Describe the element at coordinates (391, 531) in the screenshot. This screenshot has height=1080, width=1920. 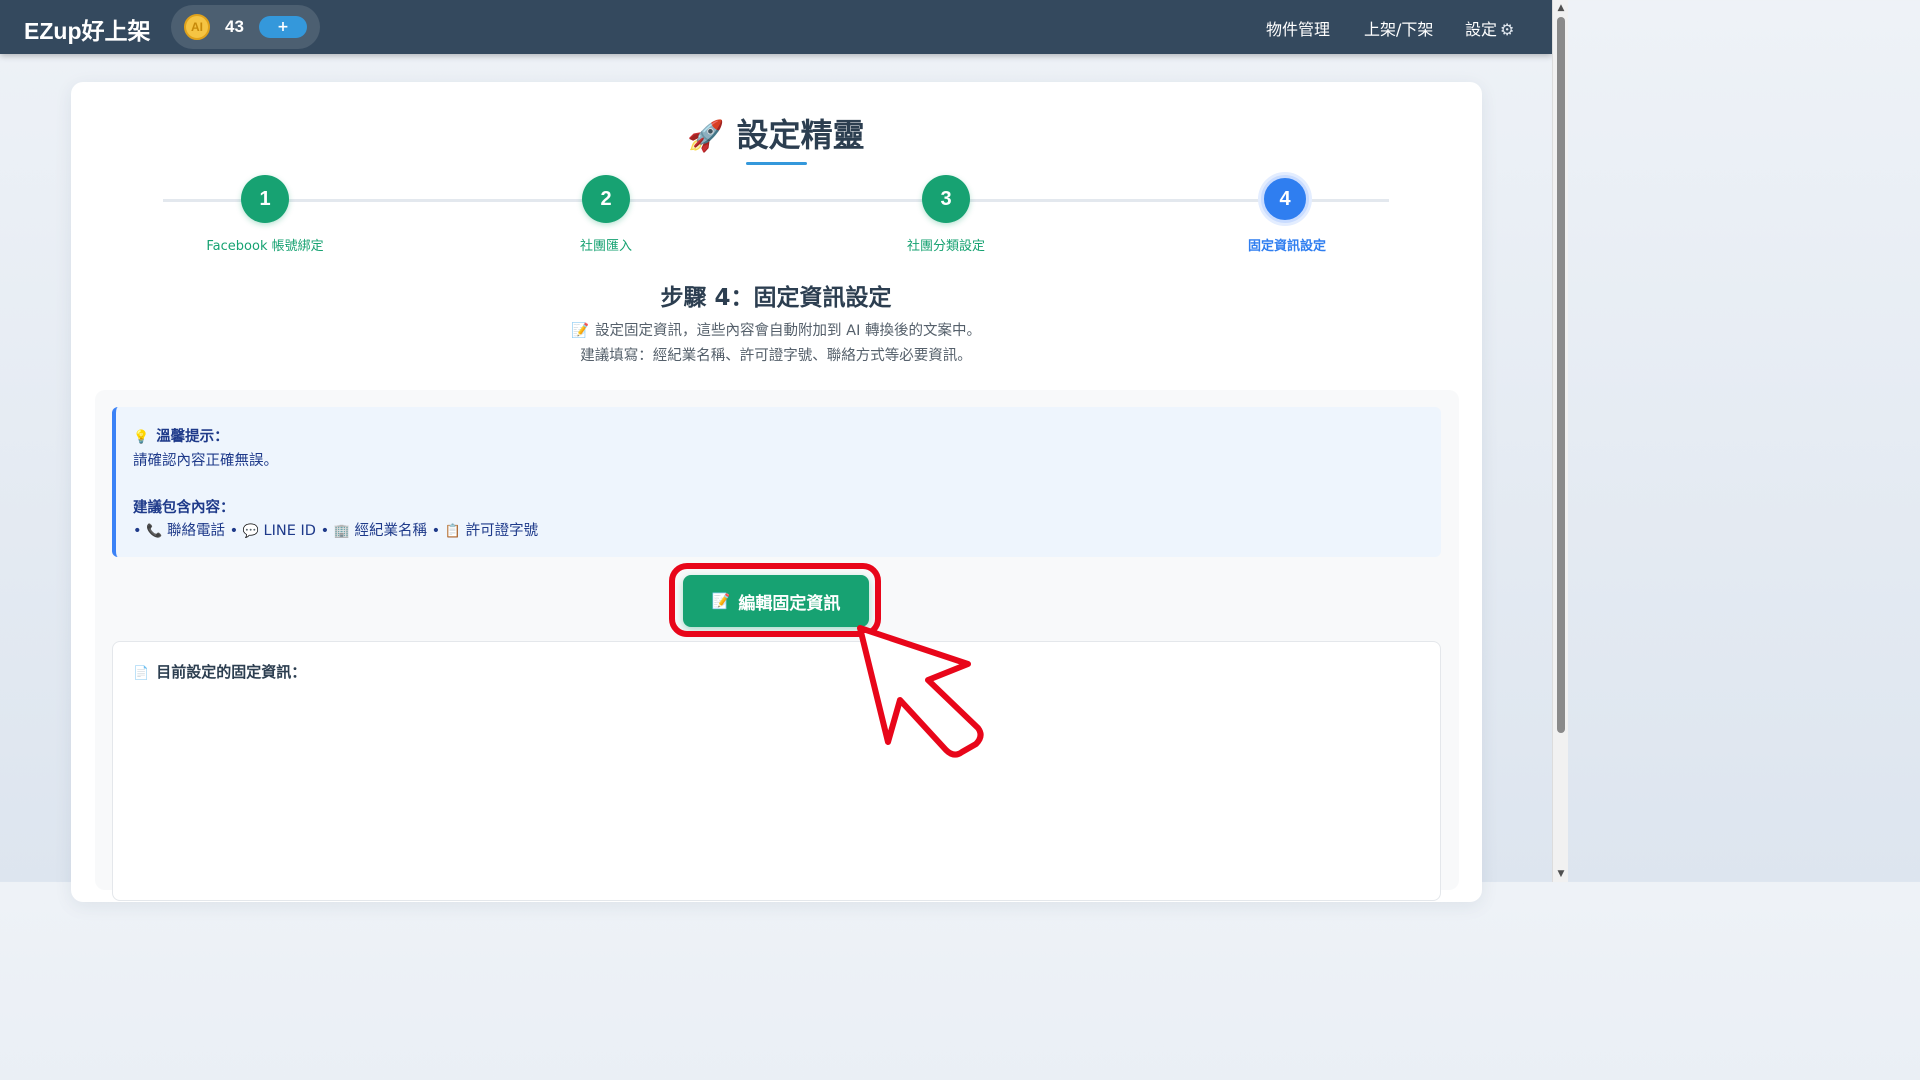
I see `suggest-item-agency: 經紀業名稱` at that location.